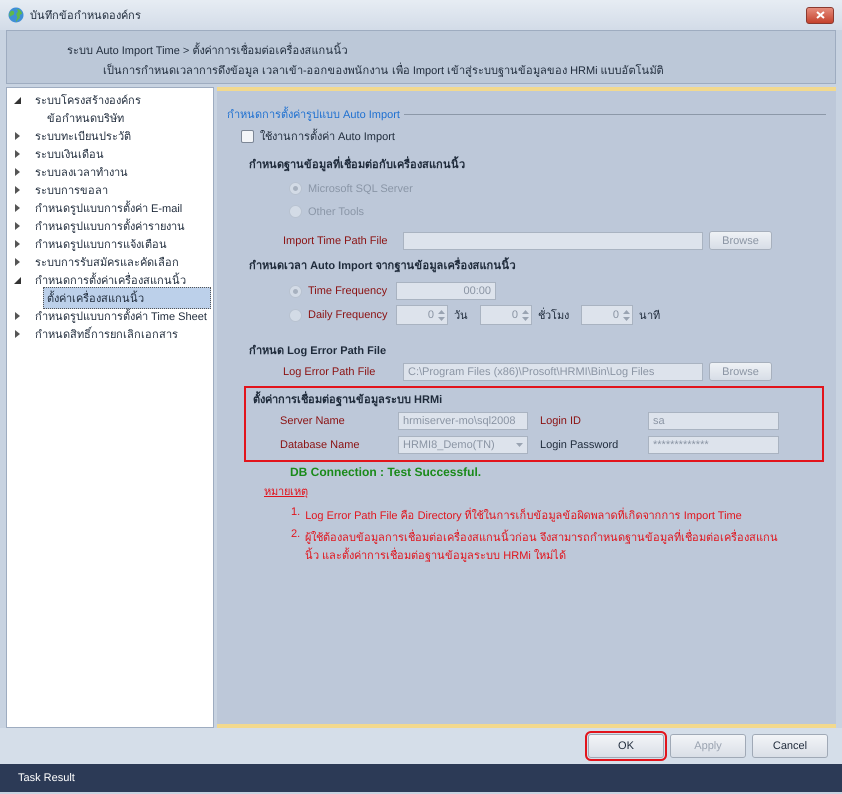 This screenshot has width=842, height=794. I want to click on unit-label: ชั่วโมง, so click(553, 315).